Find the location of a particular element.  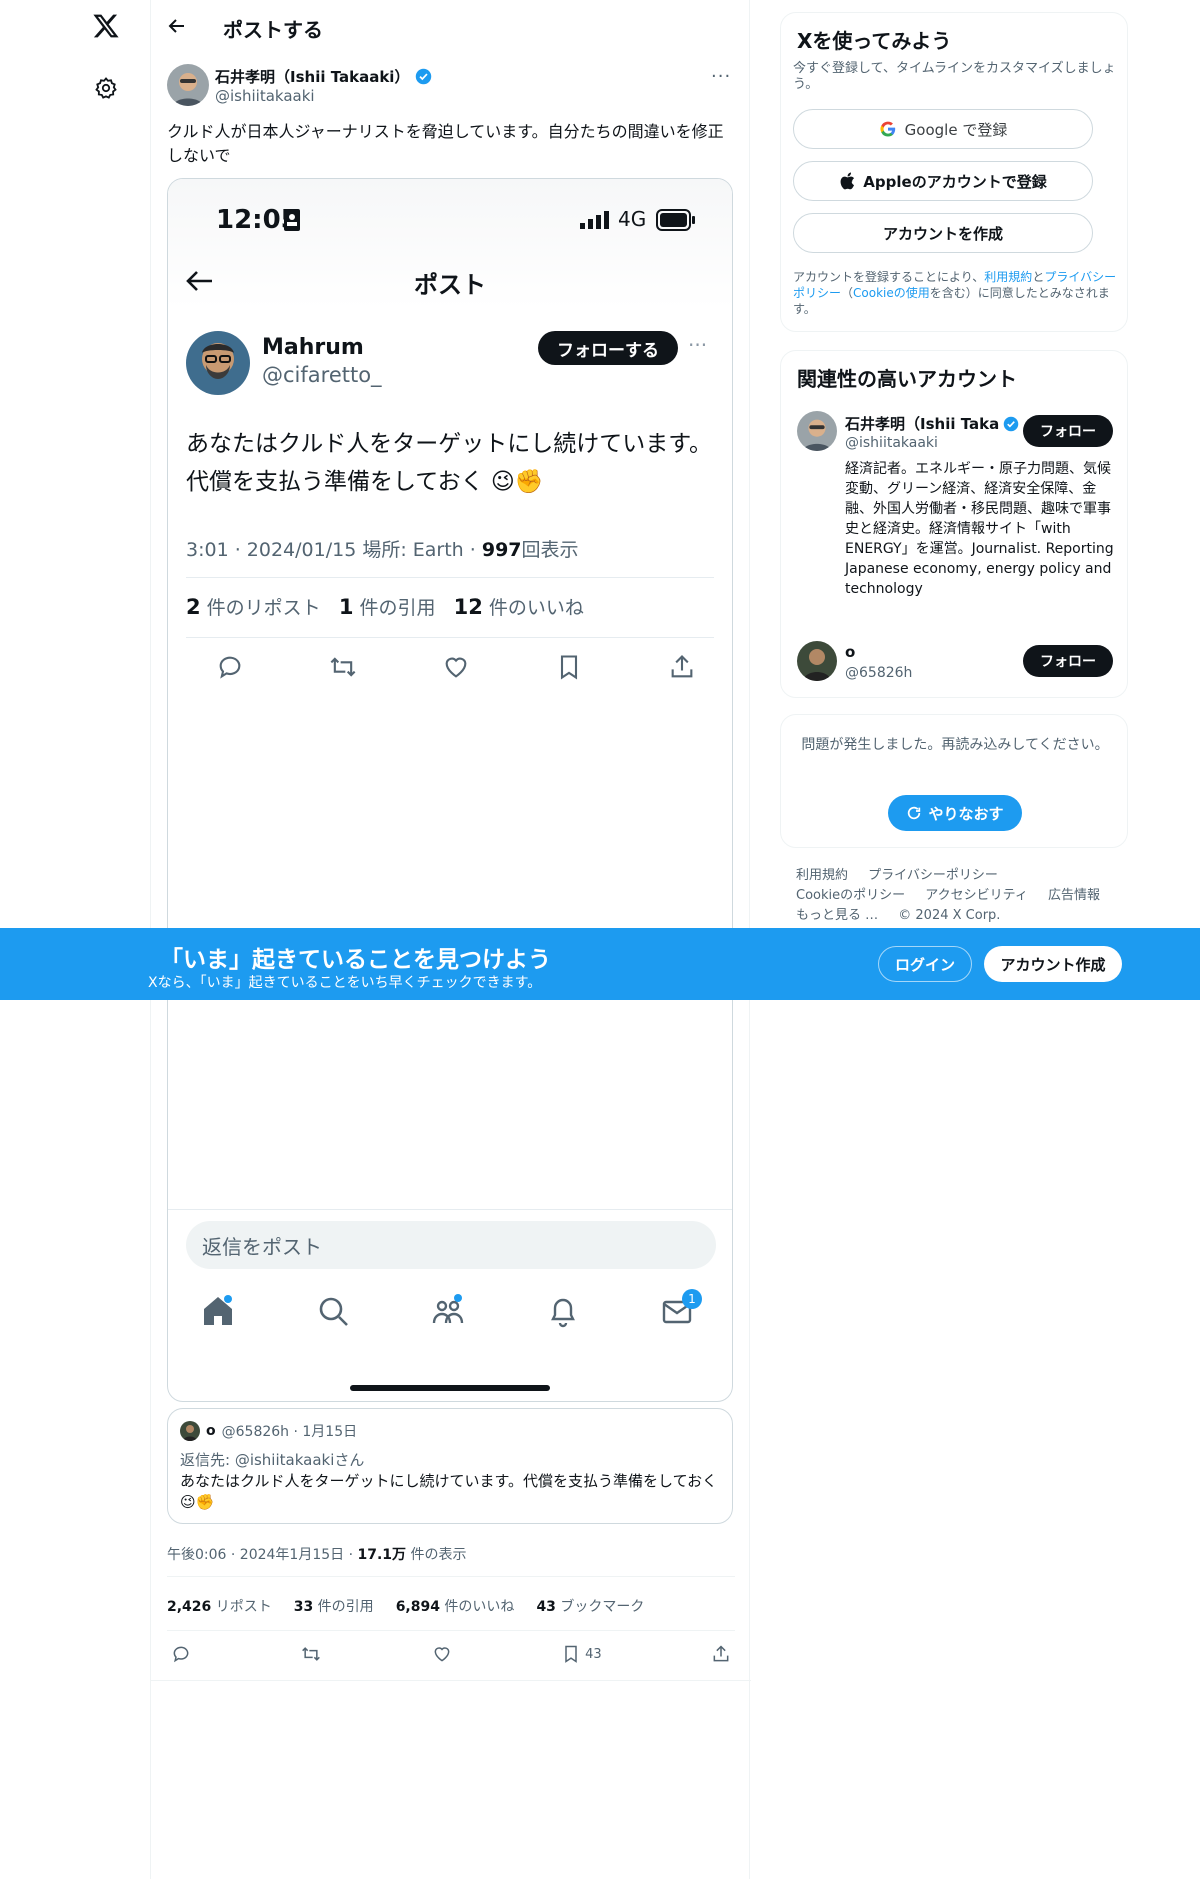

reply-icon is located at coordinates (181, 1654).